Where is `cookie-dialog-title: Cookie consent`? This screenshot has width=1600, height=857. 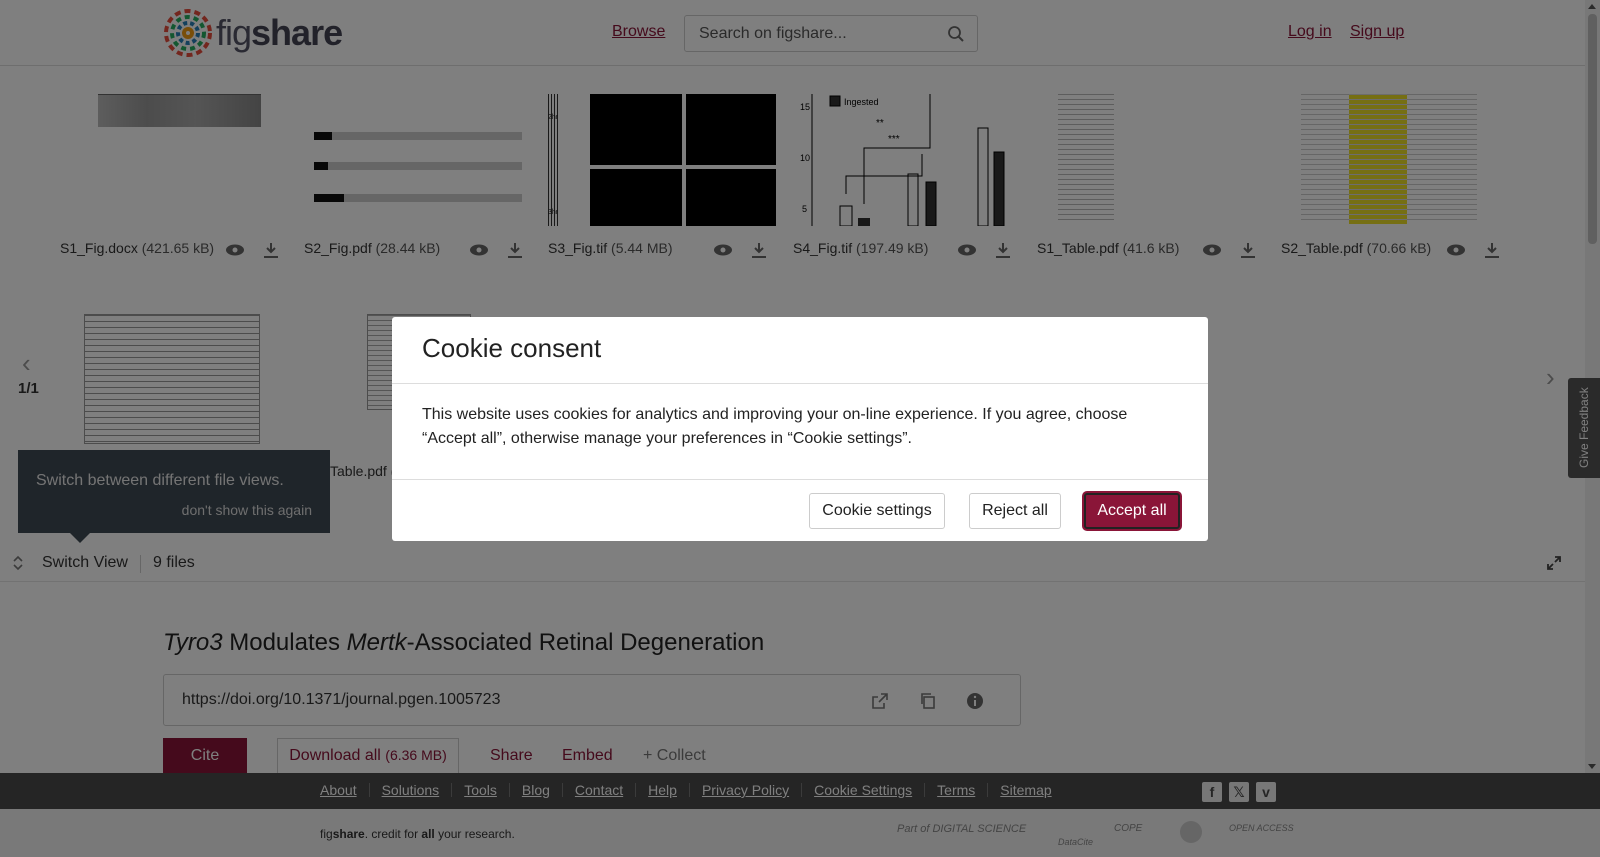
cookie-dialog-title: Cookie consent is located at coordinates (512, 348).